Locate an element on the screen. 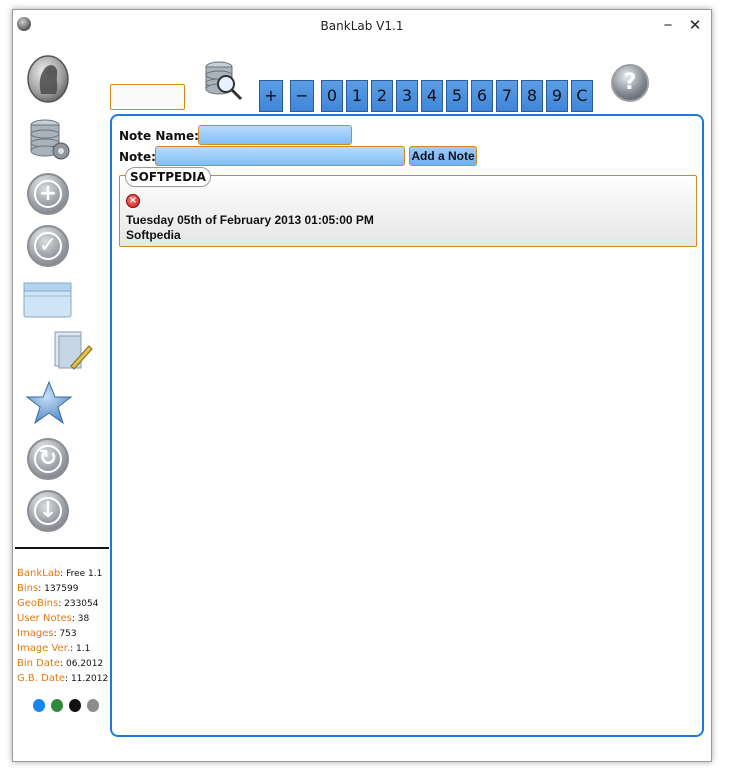  note-name-label: Note Name: is located at coordinates (159, 136).